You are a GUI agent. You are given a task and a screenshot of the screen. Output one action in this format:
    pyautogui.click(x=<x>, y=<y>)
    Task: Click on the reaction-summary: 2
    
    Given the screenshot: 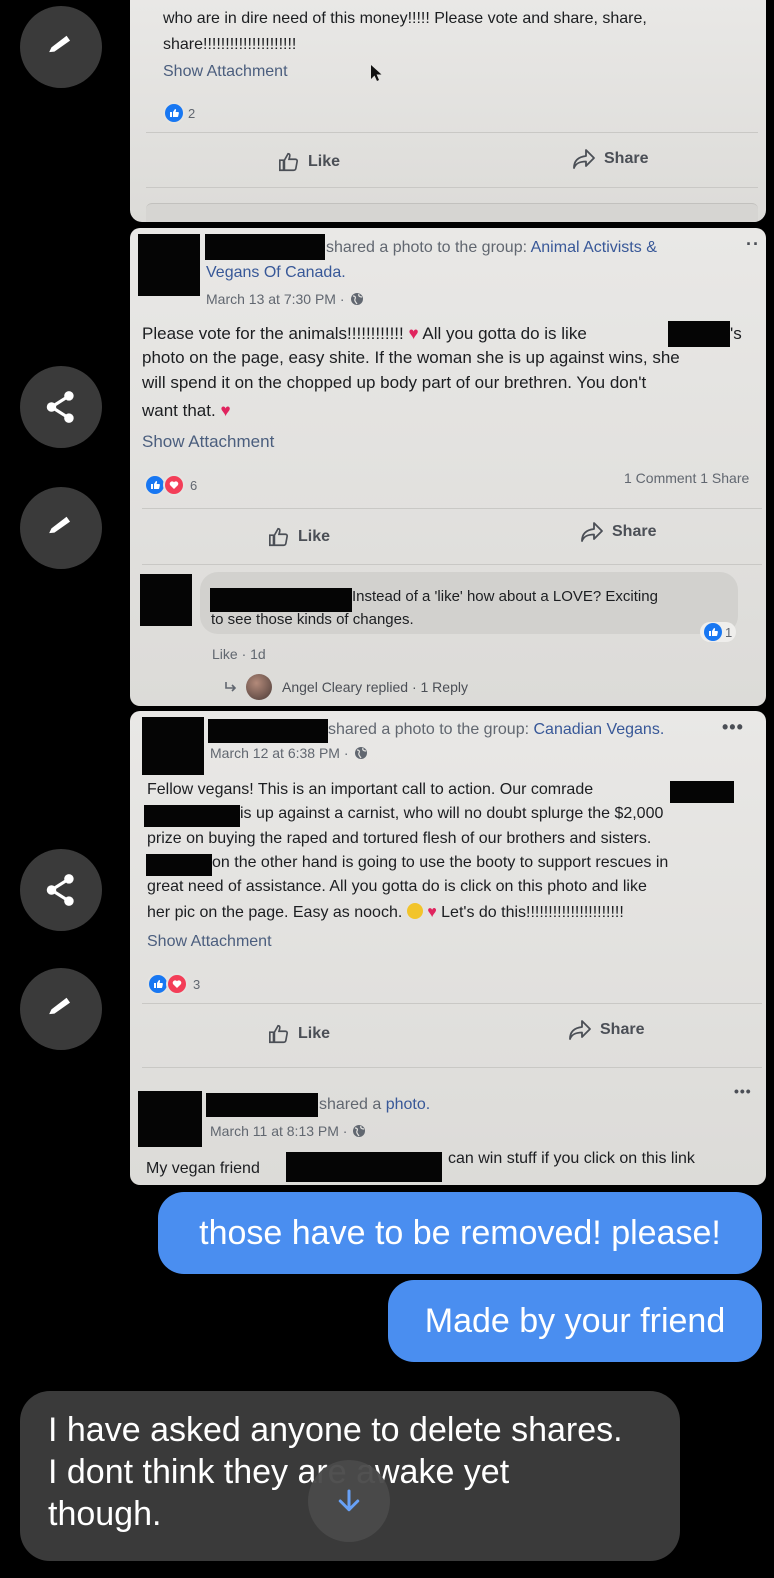 What is the action you would take?
    pyautogui.click(x=179, y=113)
    